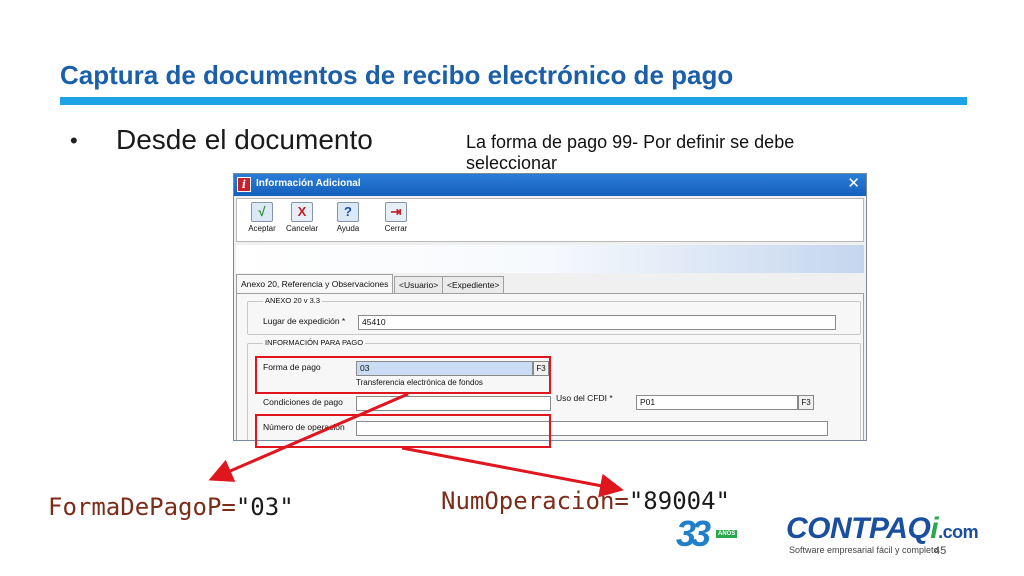  What do you see at coordinates (308, 437) in the screenshot?
I see `forma-arrow` at bounding box center [308, 437].